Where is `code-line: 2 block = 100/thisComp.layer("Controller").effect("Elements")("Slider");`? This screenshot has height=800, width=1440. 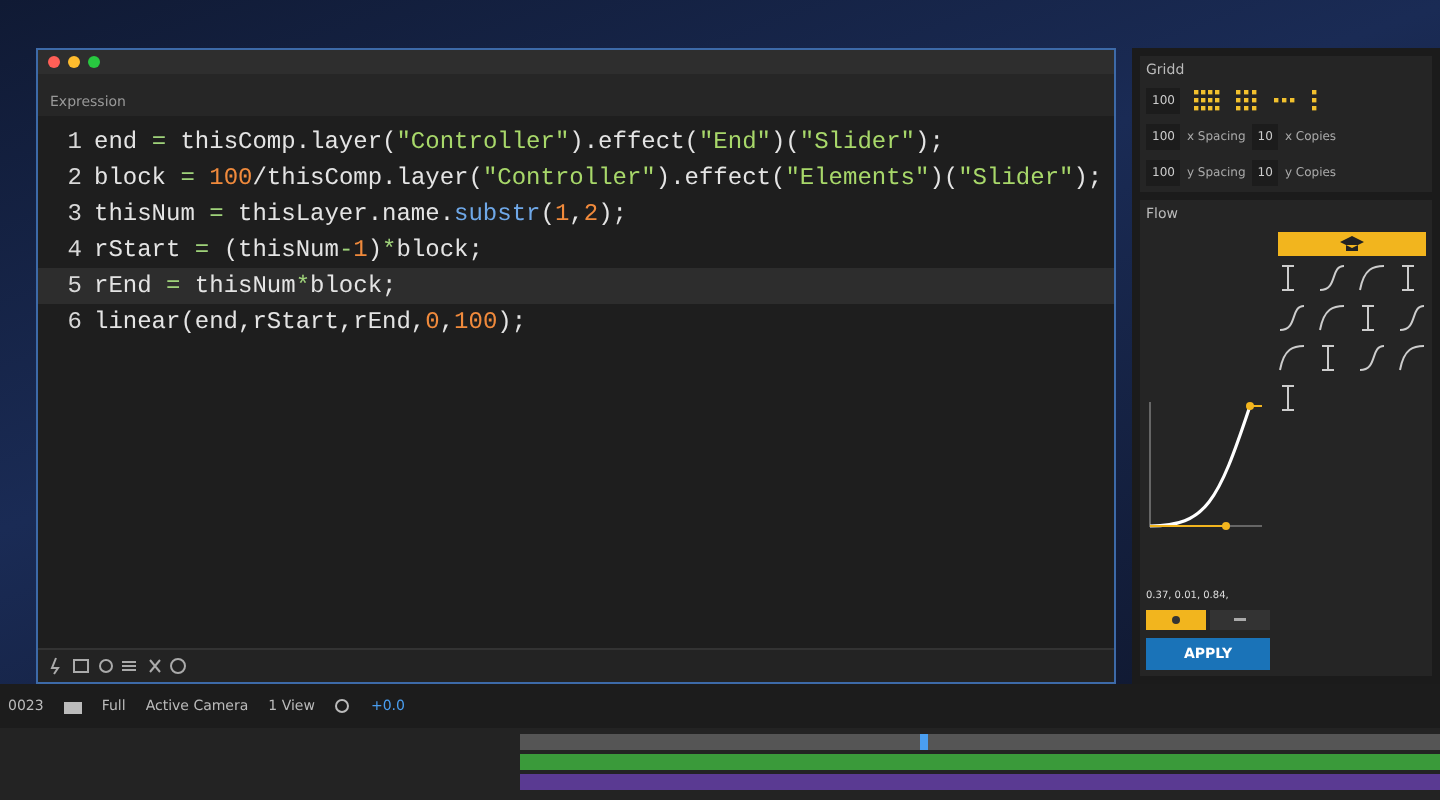
code-line: 2 block = 100/thisComp.layer("Controller").effect("Elements")("Slider"); is located at coordinates (585, 179).